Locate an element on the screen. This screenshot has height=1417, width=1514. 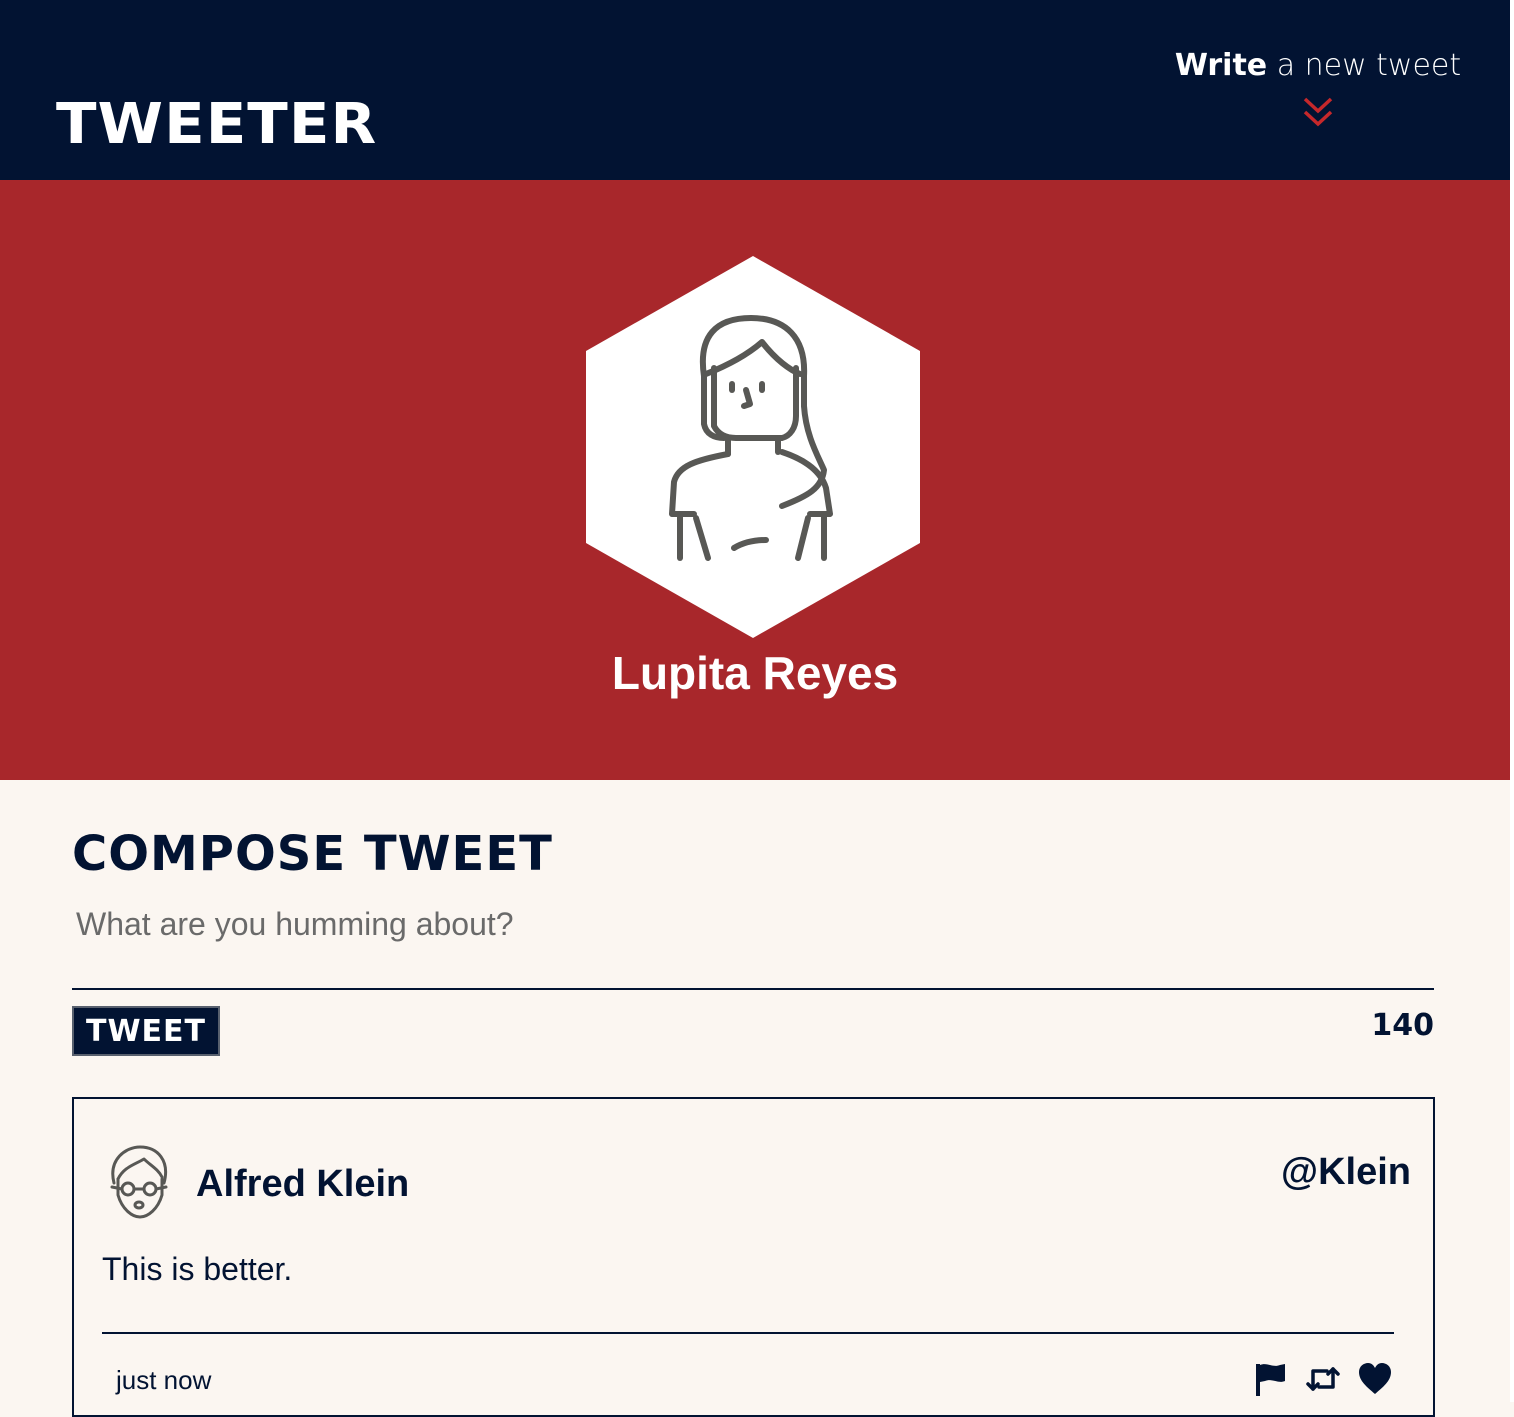
brand-logo: TWEETER is located at coordinates (216, 124).